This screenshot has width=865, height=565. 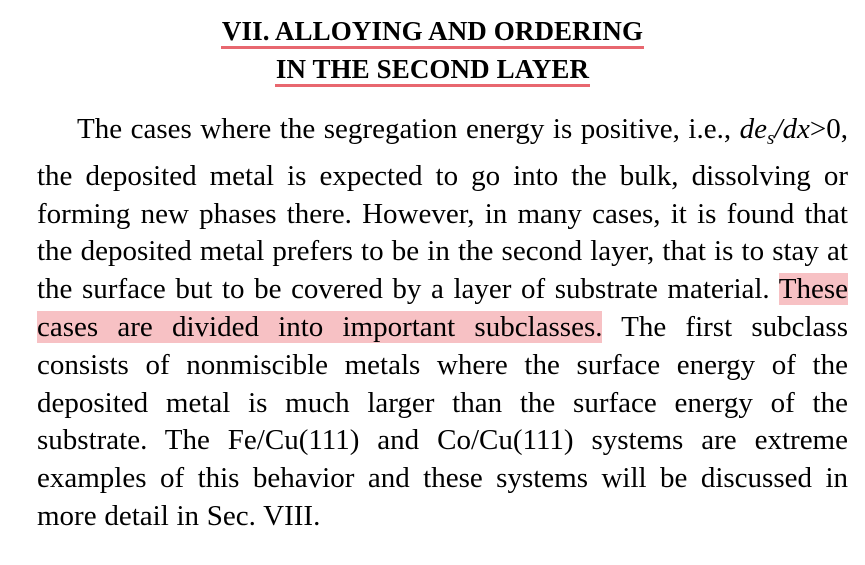 I want to click on math-inequality: >0, so click(x=825, y=129).